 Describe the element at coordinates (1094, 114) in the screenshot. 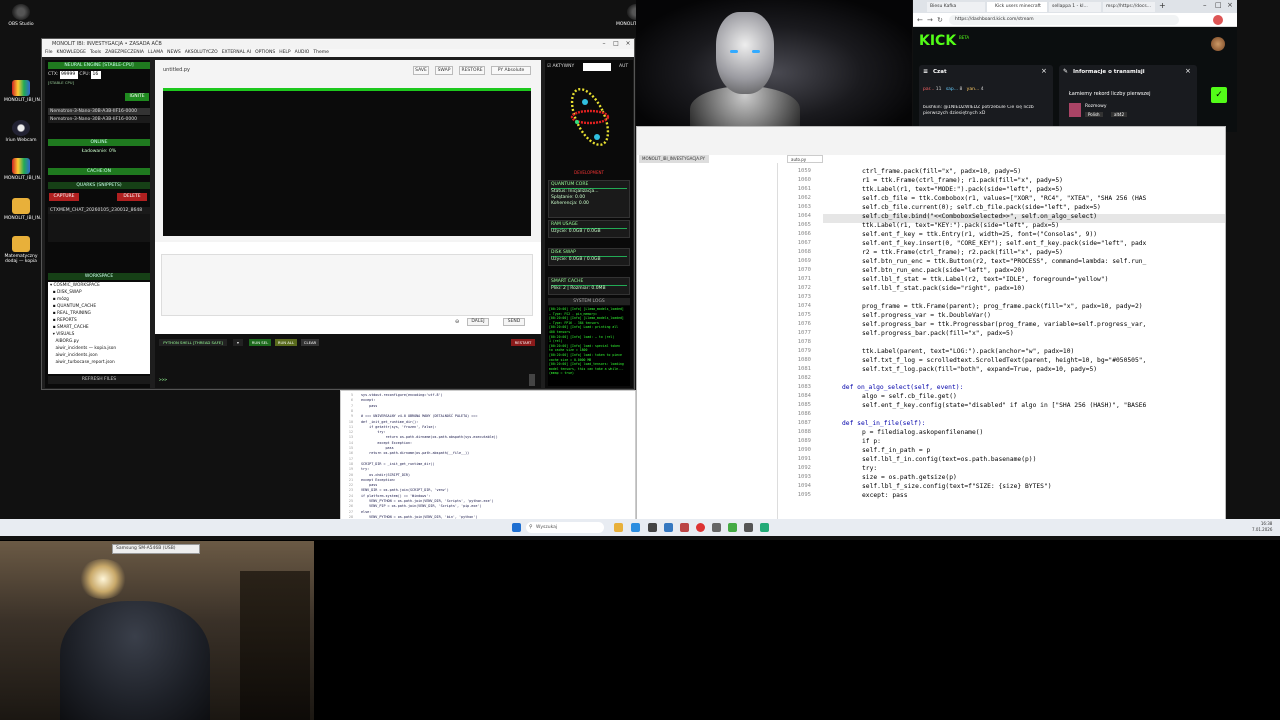

I see `tag-chip: Polish` at that location.